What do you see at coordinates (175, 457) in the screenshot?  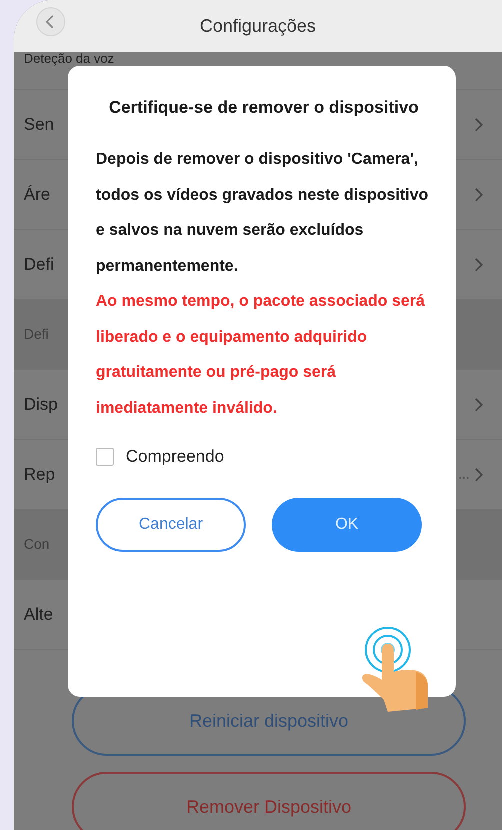 I see `checkbox-label: Compreendo` at bounding box center [175, 457].